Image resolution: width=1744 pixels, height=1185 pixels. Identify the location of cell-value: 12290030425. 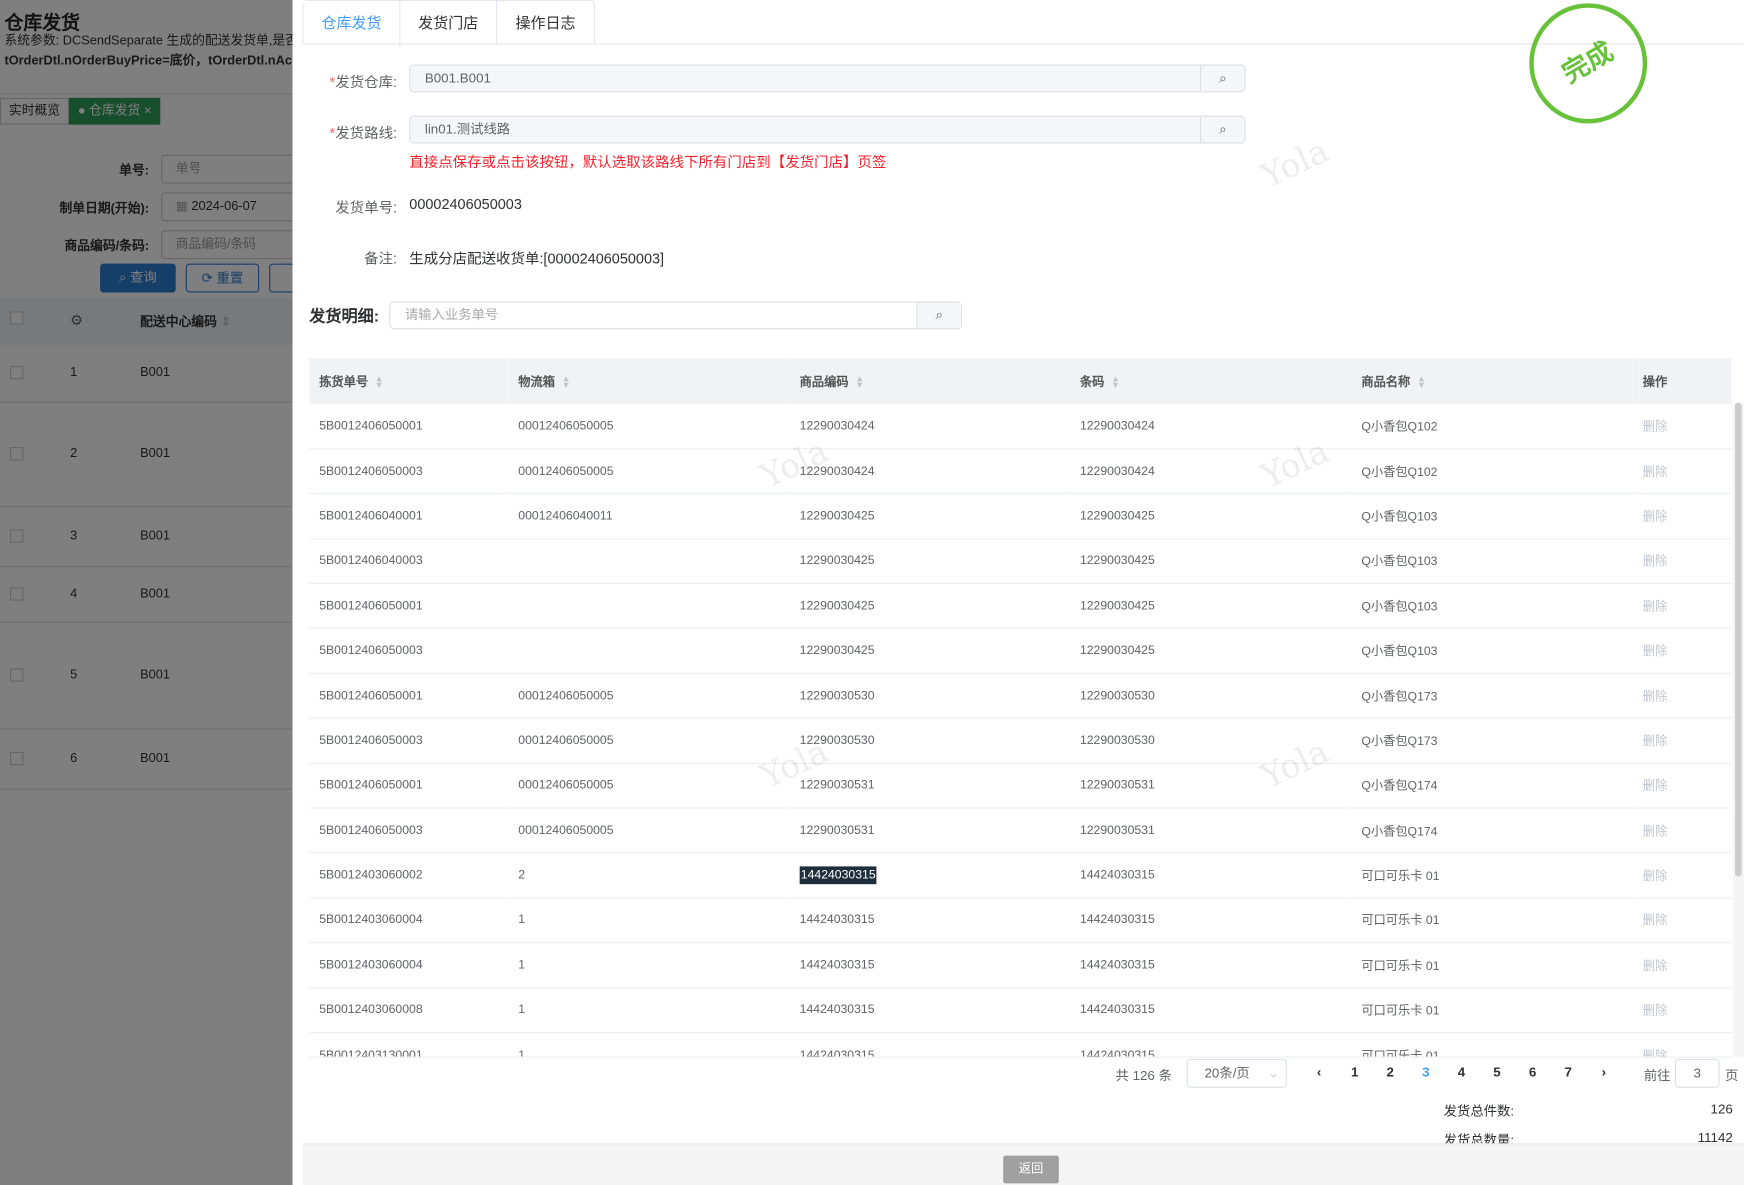
(837, 651).